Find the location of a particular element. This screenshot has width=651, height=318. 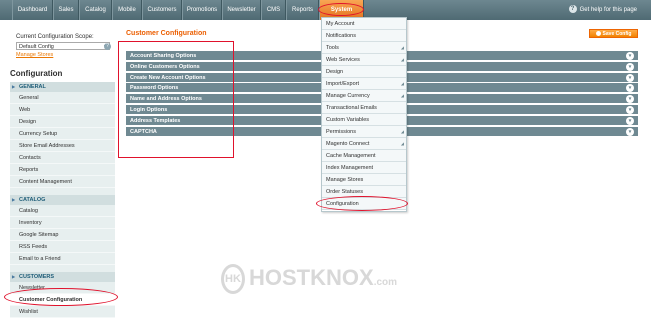

menu-item-cache-management: Cache Management is located at coordinates (364, 156).